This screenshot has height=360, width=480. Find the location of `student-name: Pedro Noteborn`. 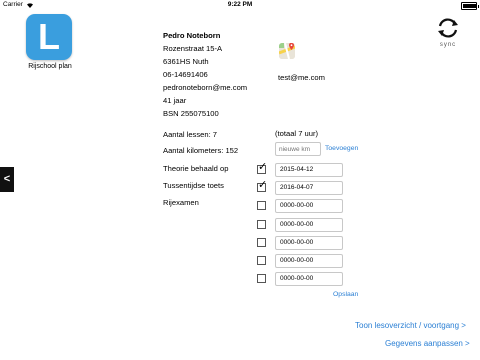

student-name: Pedro Noteborn is located at coordinates (192, 35).